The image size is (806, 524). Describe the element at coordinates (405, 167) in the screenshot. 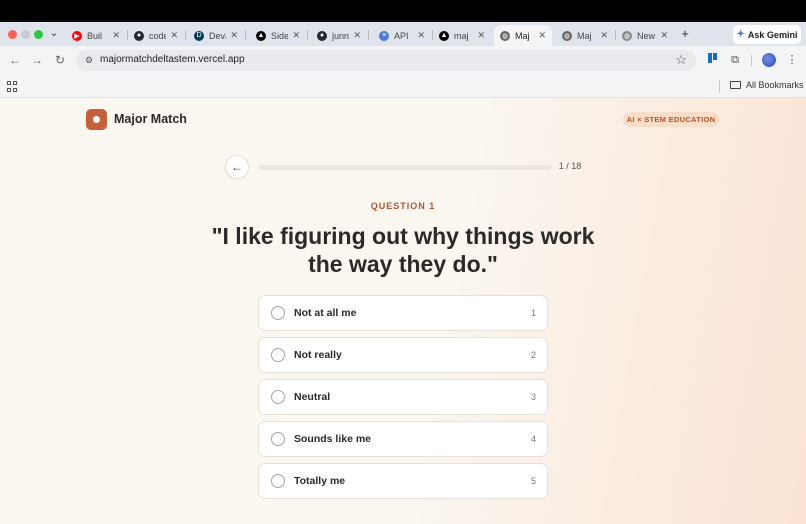

I see `progress-bar` at that location.